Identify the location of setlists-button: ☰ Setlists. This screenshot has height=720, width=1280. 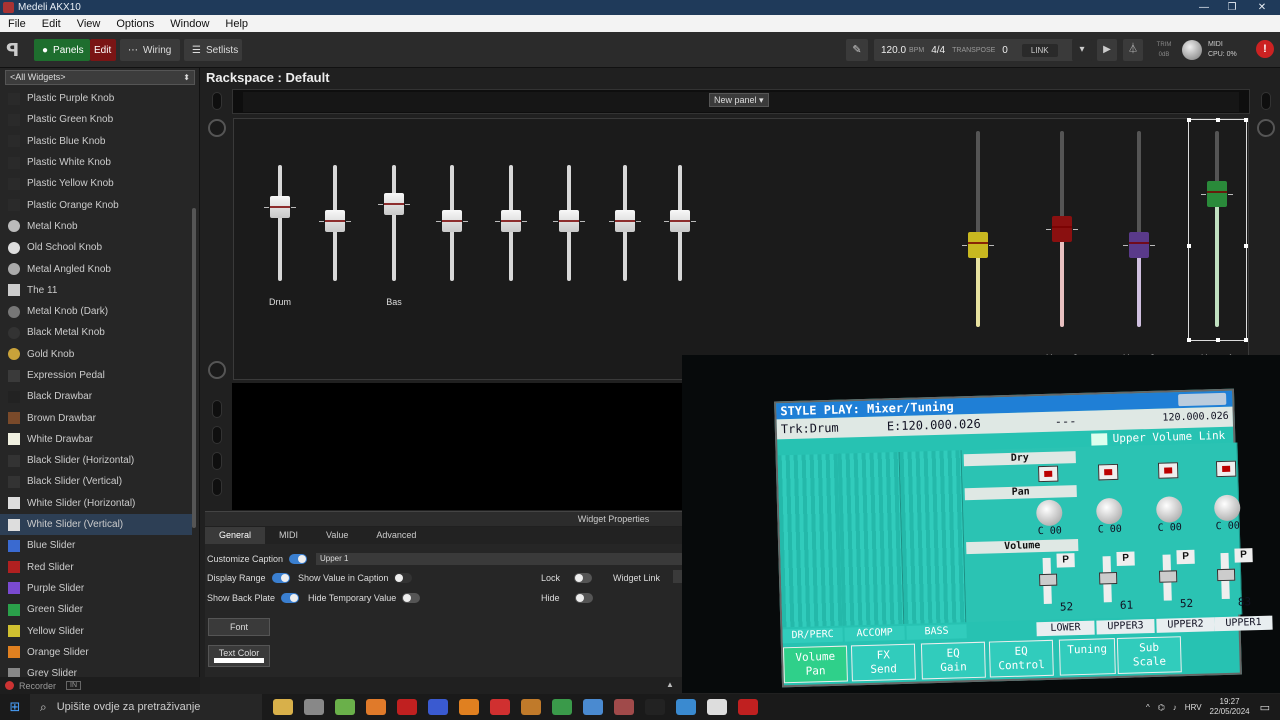
(213, 50).